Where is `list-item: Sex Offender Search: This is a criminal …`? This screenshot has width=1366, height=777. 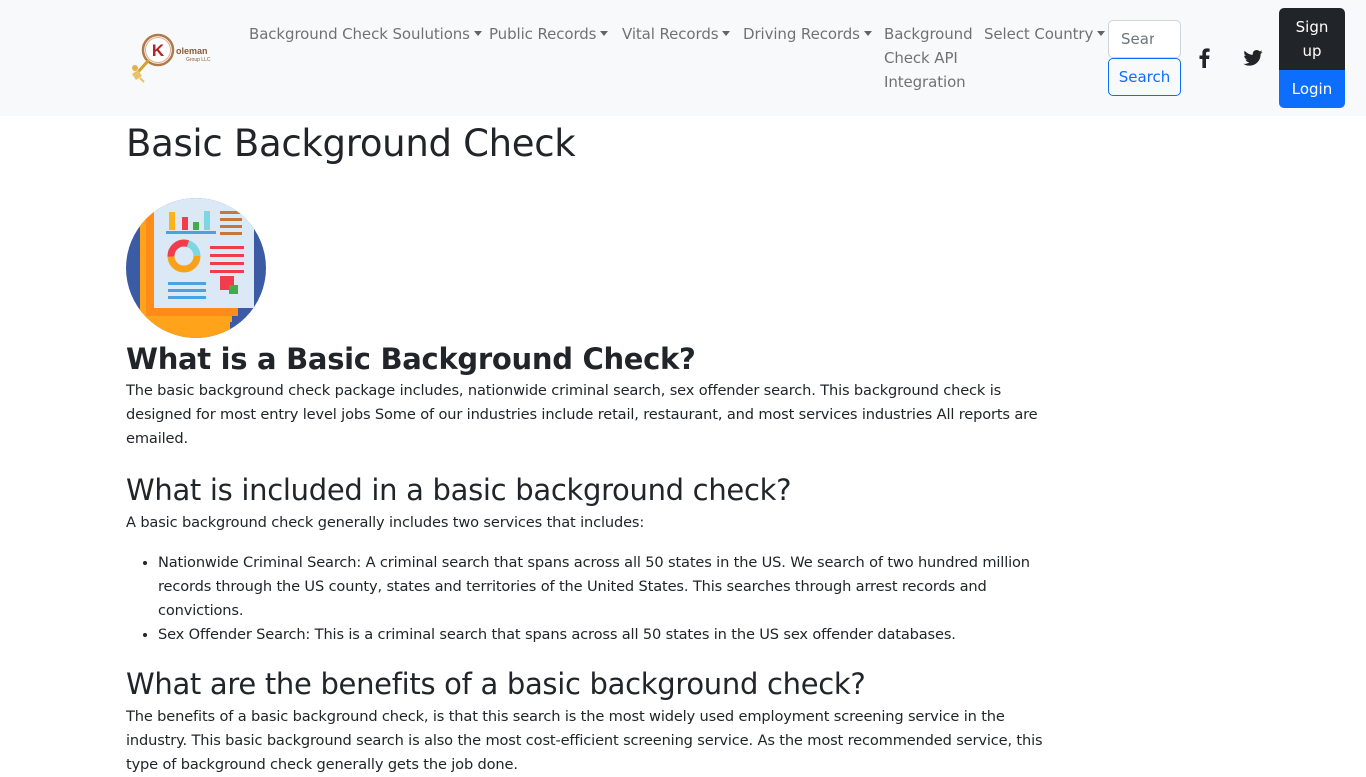 list-item: Sex Offender Search: This is a criminal … is located at coordinates (607, 635).